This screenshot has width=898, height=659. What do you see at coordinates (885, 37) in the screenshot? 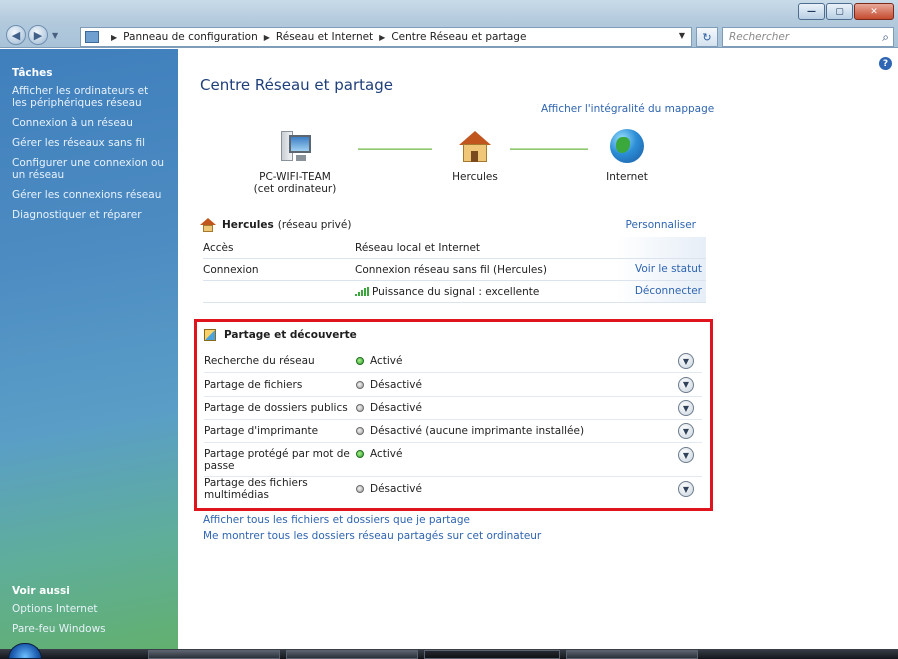
I see `search-icon: ⌕` at bounding box center [885, 37].